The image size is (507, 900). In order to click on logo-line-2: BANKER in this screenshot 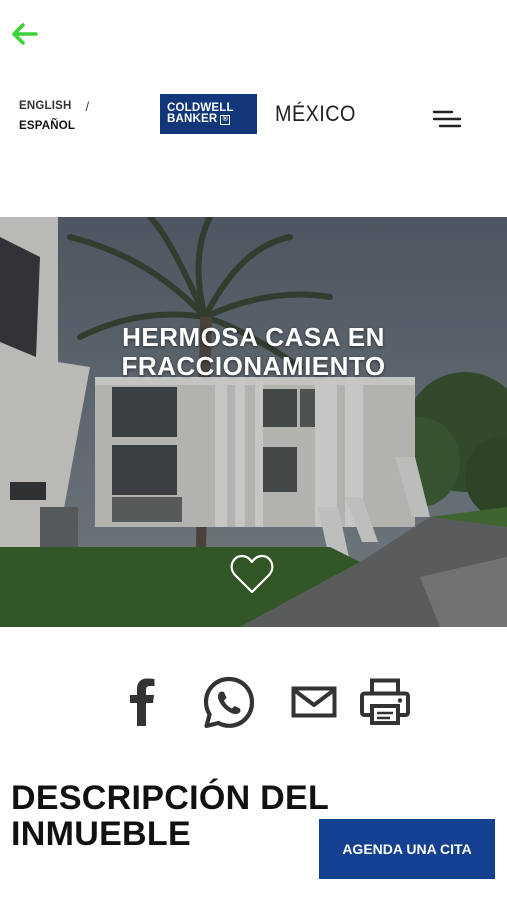, I will do `click(192, 119)`.